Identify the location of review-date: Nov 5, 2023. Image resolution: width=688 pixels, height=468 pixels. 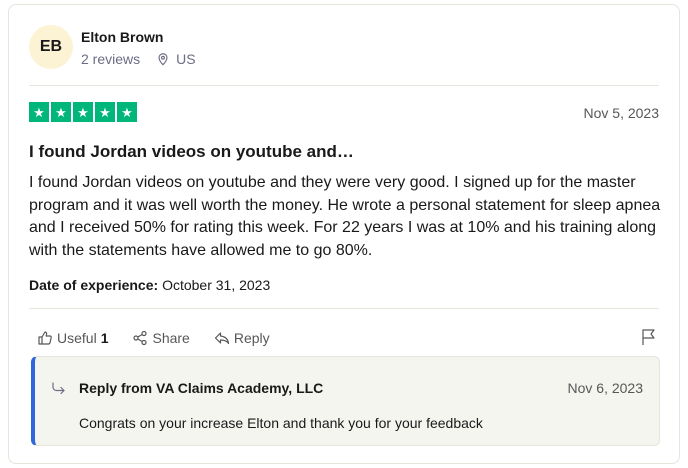
(621, 113).